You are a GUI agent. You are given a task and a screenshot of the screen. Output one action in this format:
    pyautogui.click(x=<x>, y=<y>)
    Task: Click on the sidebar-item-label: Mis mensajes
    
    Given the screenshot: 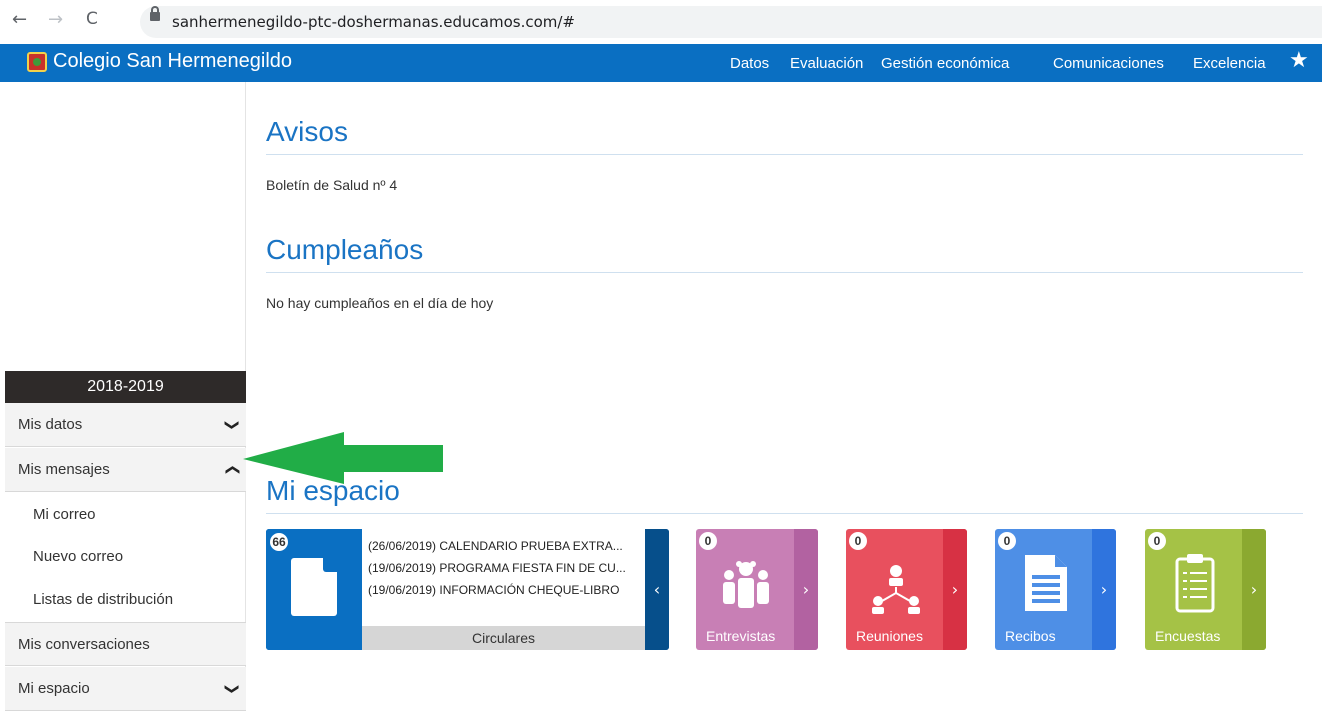 What is the action you would take?
    pyautogui.click(x=64, y=469)
    